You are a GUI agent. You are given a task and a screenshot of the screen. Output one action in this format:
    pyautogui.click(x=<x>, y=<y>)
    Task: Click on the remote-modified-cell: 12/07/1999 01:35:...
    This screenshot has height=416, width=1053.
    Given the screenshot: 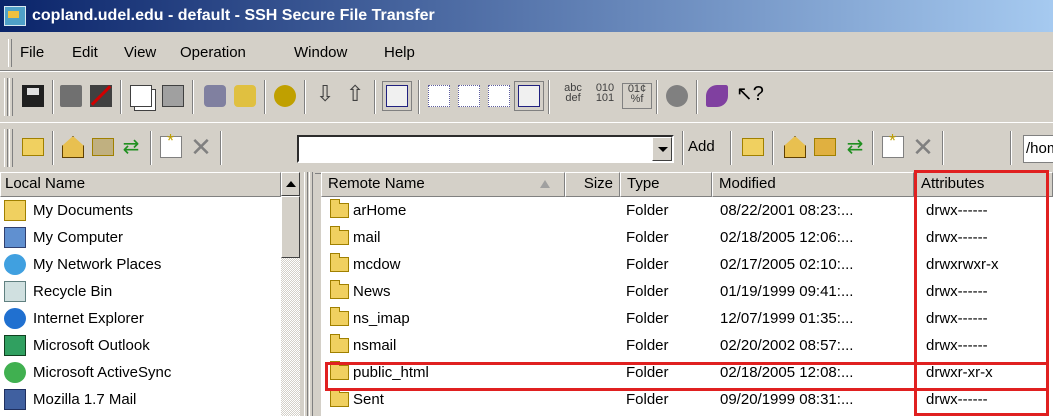 What is the action you would take?
    pyautogui.click(x=787, y=318)
    